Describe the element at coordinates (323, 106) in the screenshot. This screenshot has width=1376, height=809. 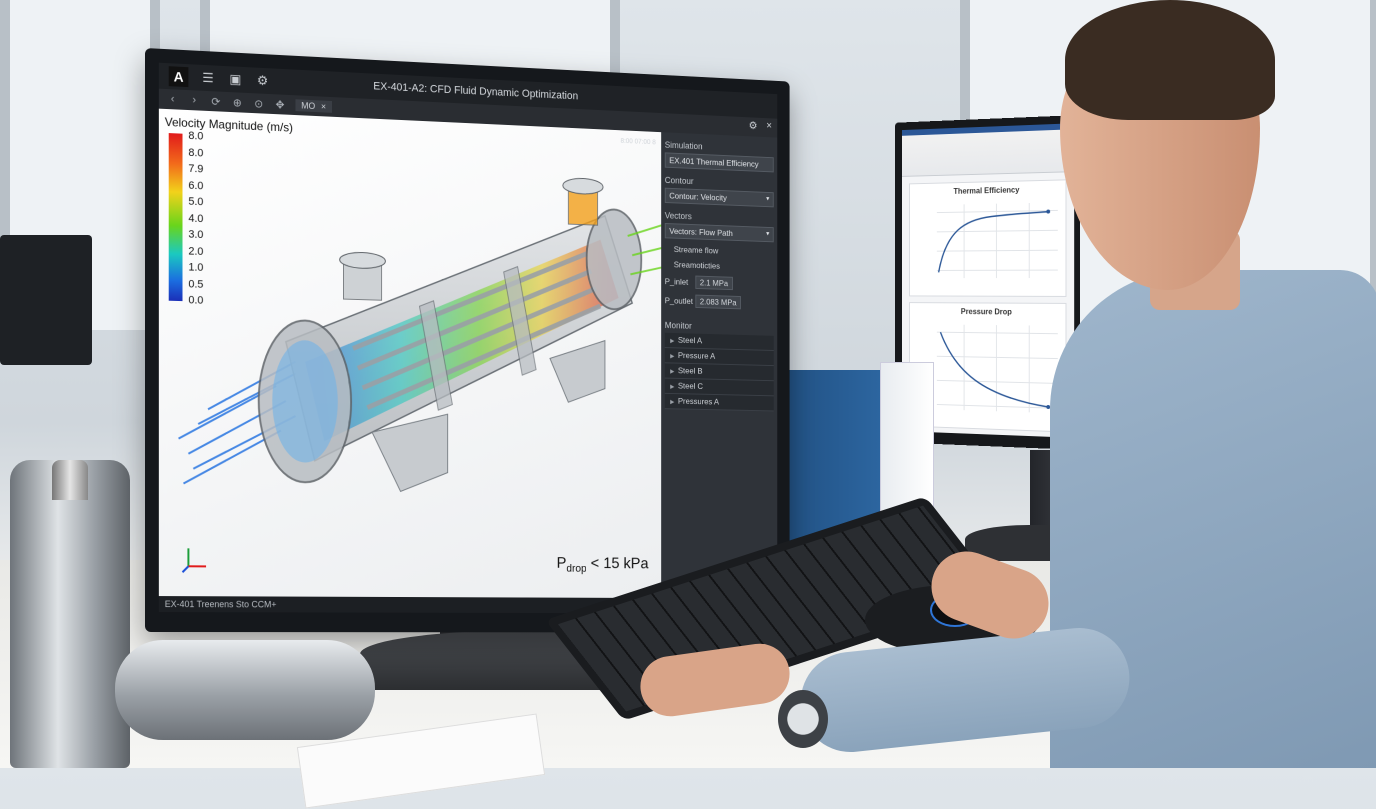
I see `close-tab-icon: ×` at that location.